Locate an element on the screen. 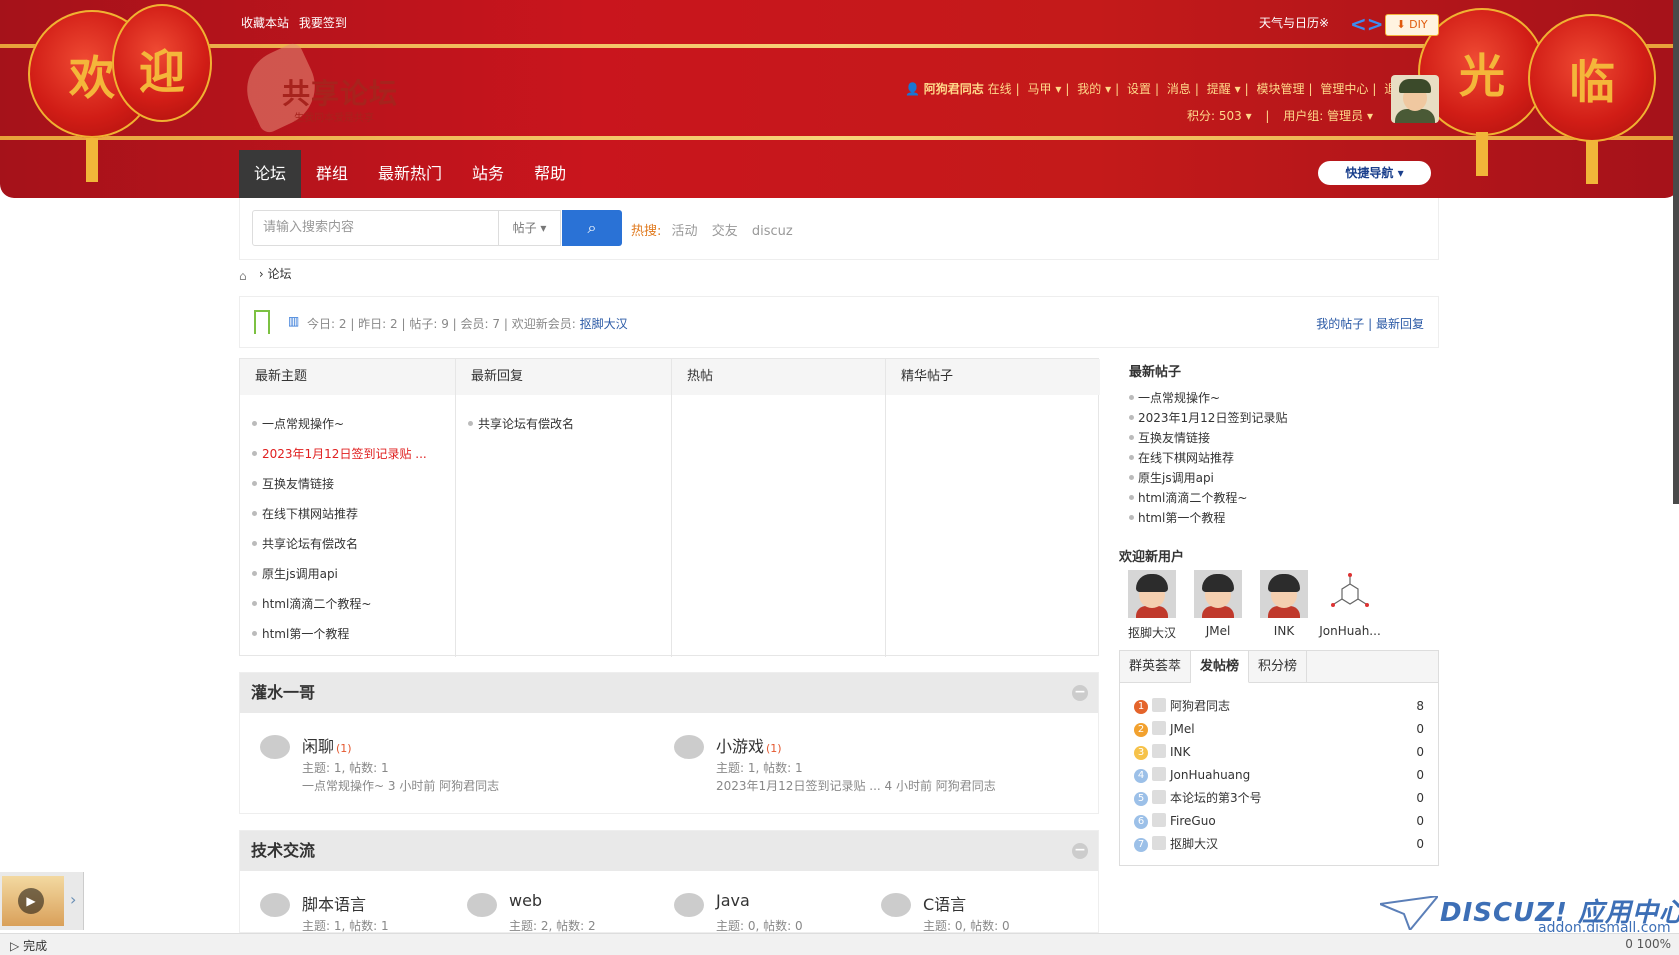 The height and width of the screenshot is (955, 1679). my-menu: 我的 is located at coordinates (1089, 89).